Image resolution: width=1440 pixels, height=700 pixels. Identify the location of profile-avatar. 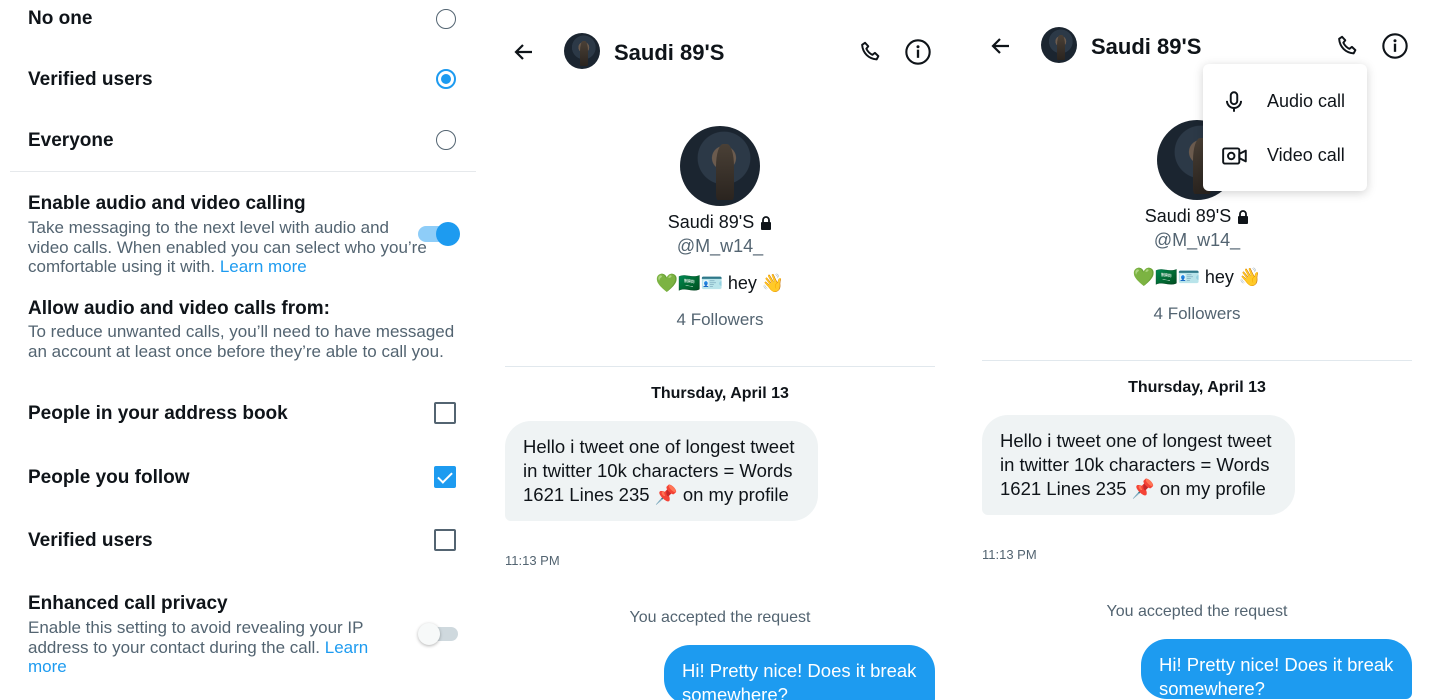
(720, 166).